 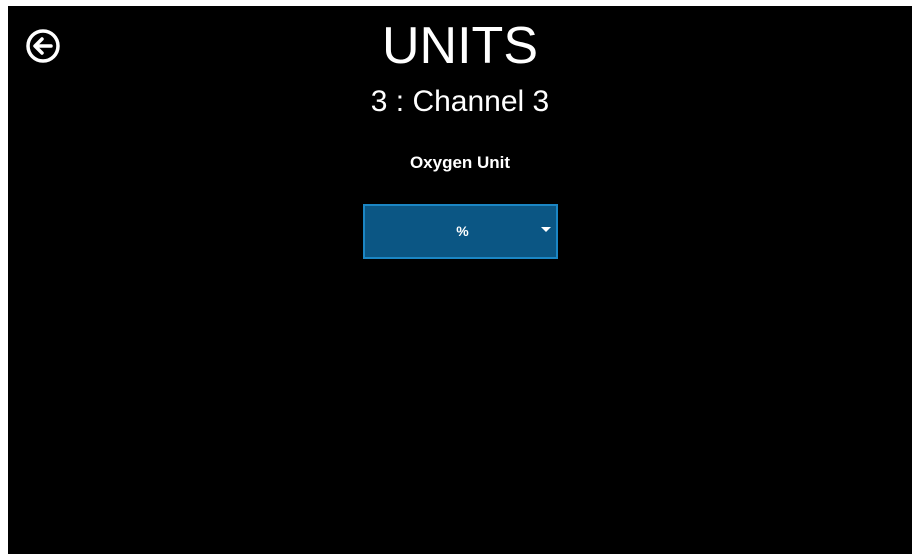 I want to click on oxygen-unit-selected-value: %, so click(x=462, y=231).